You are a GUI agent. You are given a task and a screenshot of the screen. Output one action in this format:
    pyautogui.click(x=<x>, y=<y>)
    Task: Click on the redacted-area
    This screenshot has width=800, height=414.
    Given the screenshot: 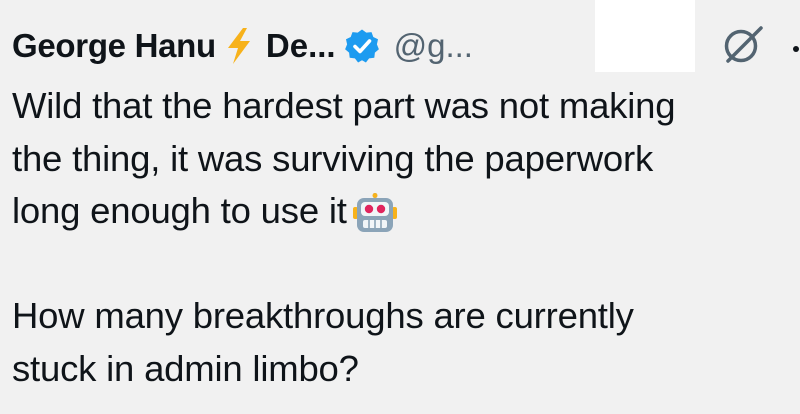 What is the action you would take?
    pyautogui.click(x=645, y=36)
    